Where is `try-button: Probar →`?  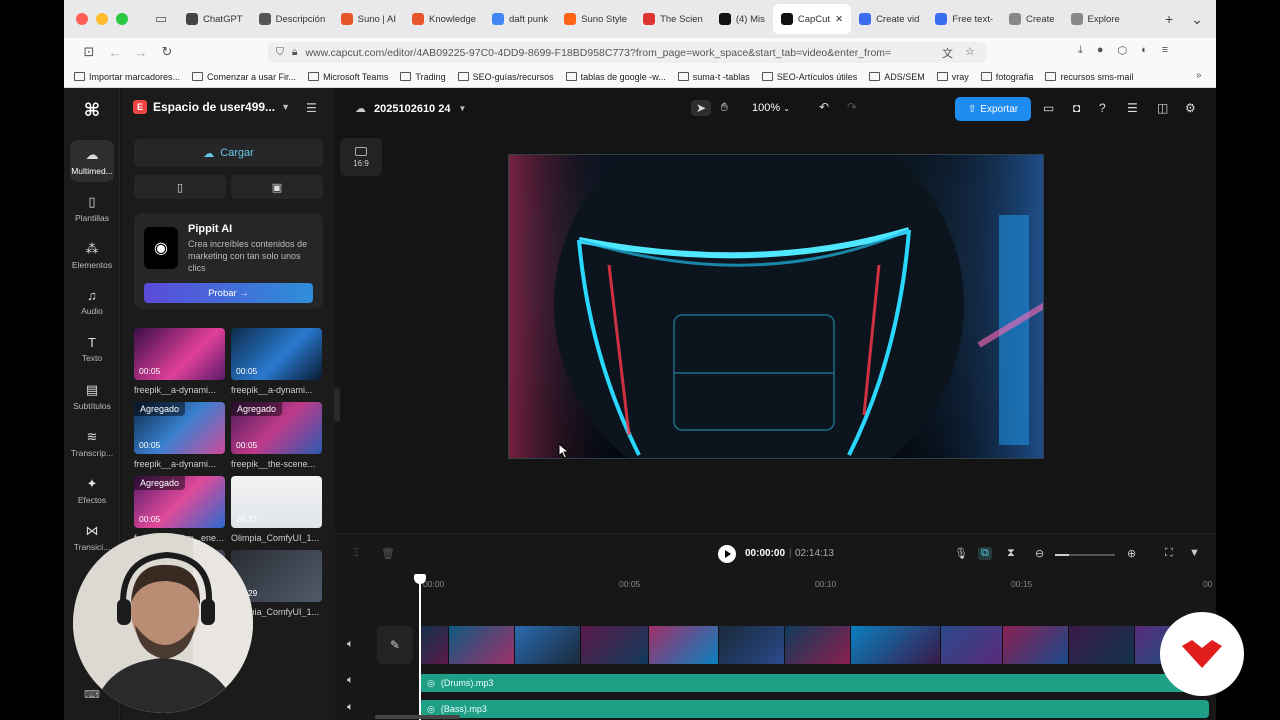
try-button: Probar → is located at coordinates (228, 293).